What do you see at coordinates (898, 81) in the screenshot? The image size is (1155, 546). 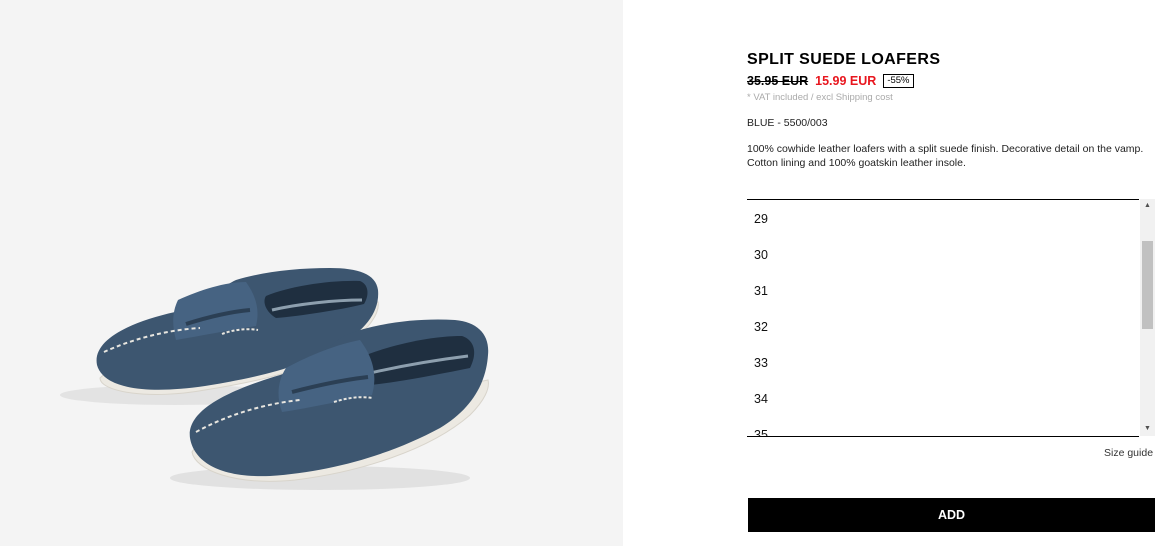 I see `discount-badge: -55%` at bounding box center [898, 81].